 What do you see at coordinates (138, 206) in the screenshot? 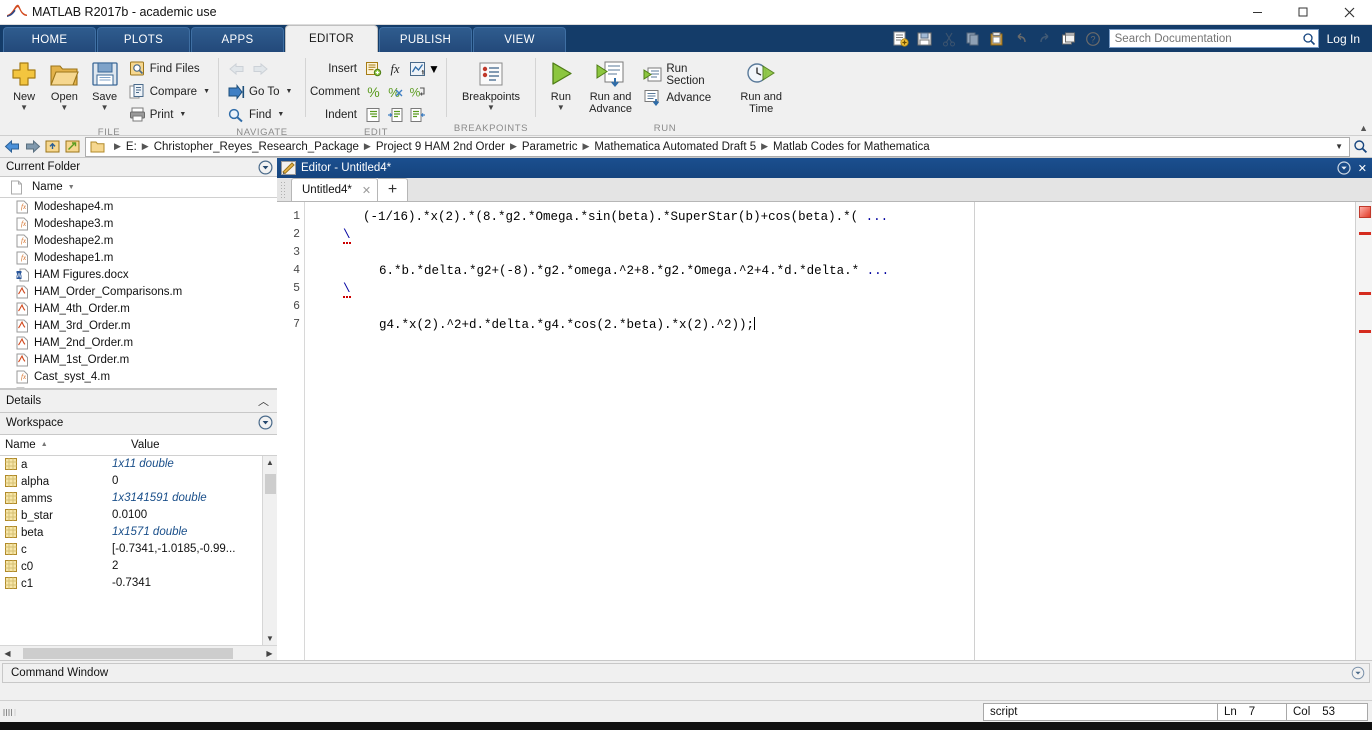
I see `list-item: fx Modeshape4.m` at bounding box center [138, 206].